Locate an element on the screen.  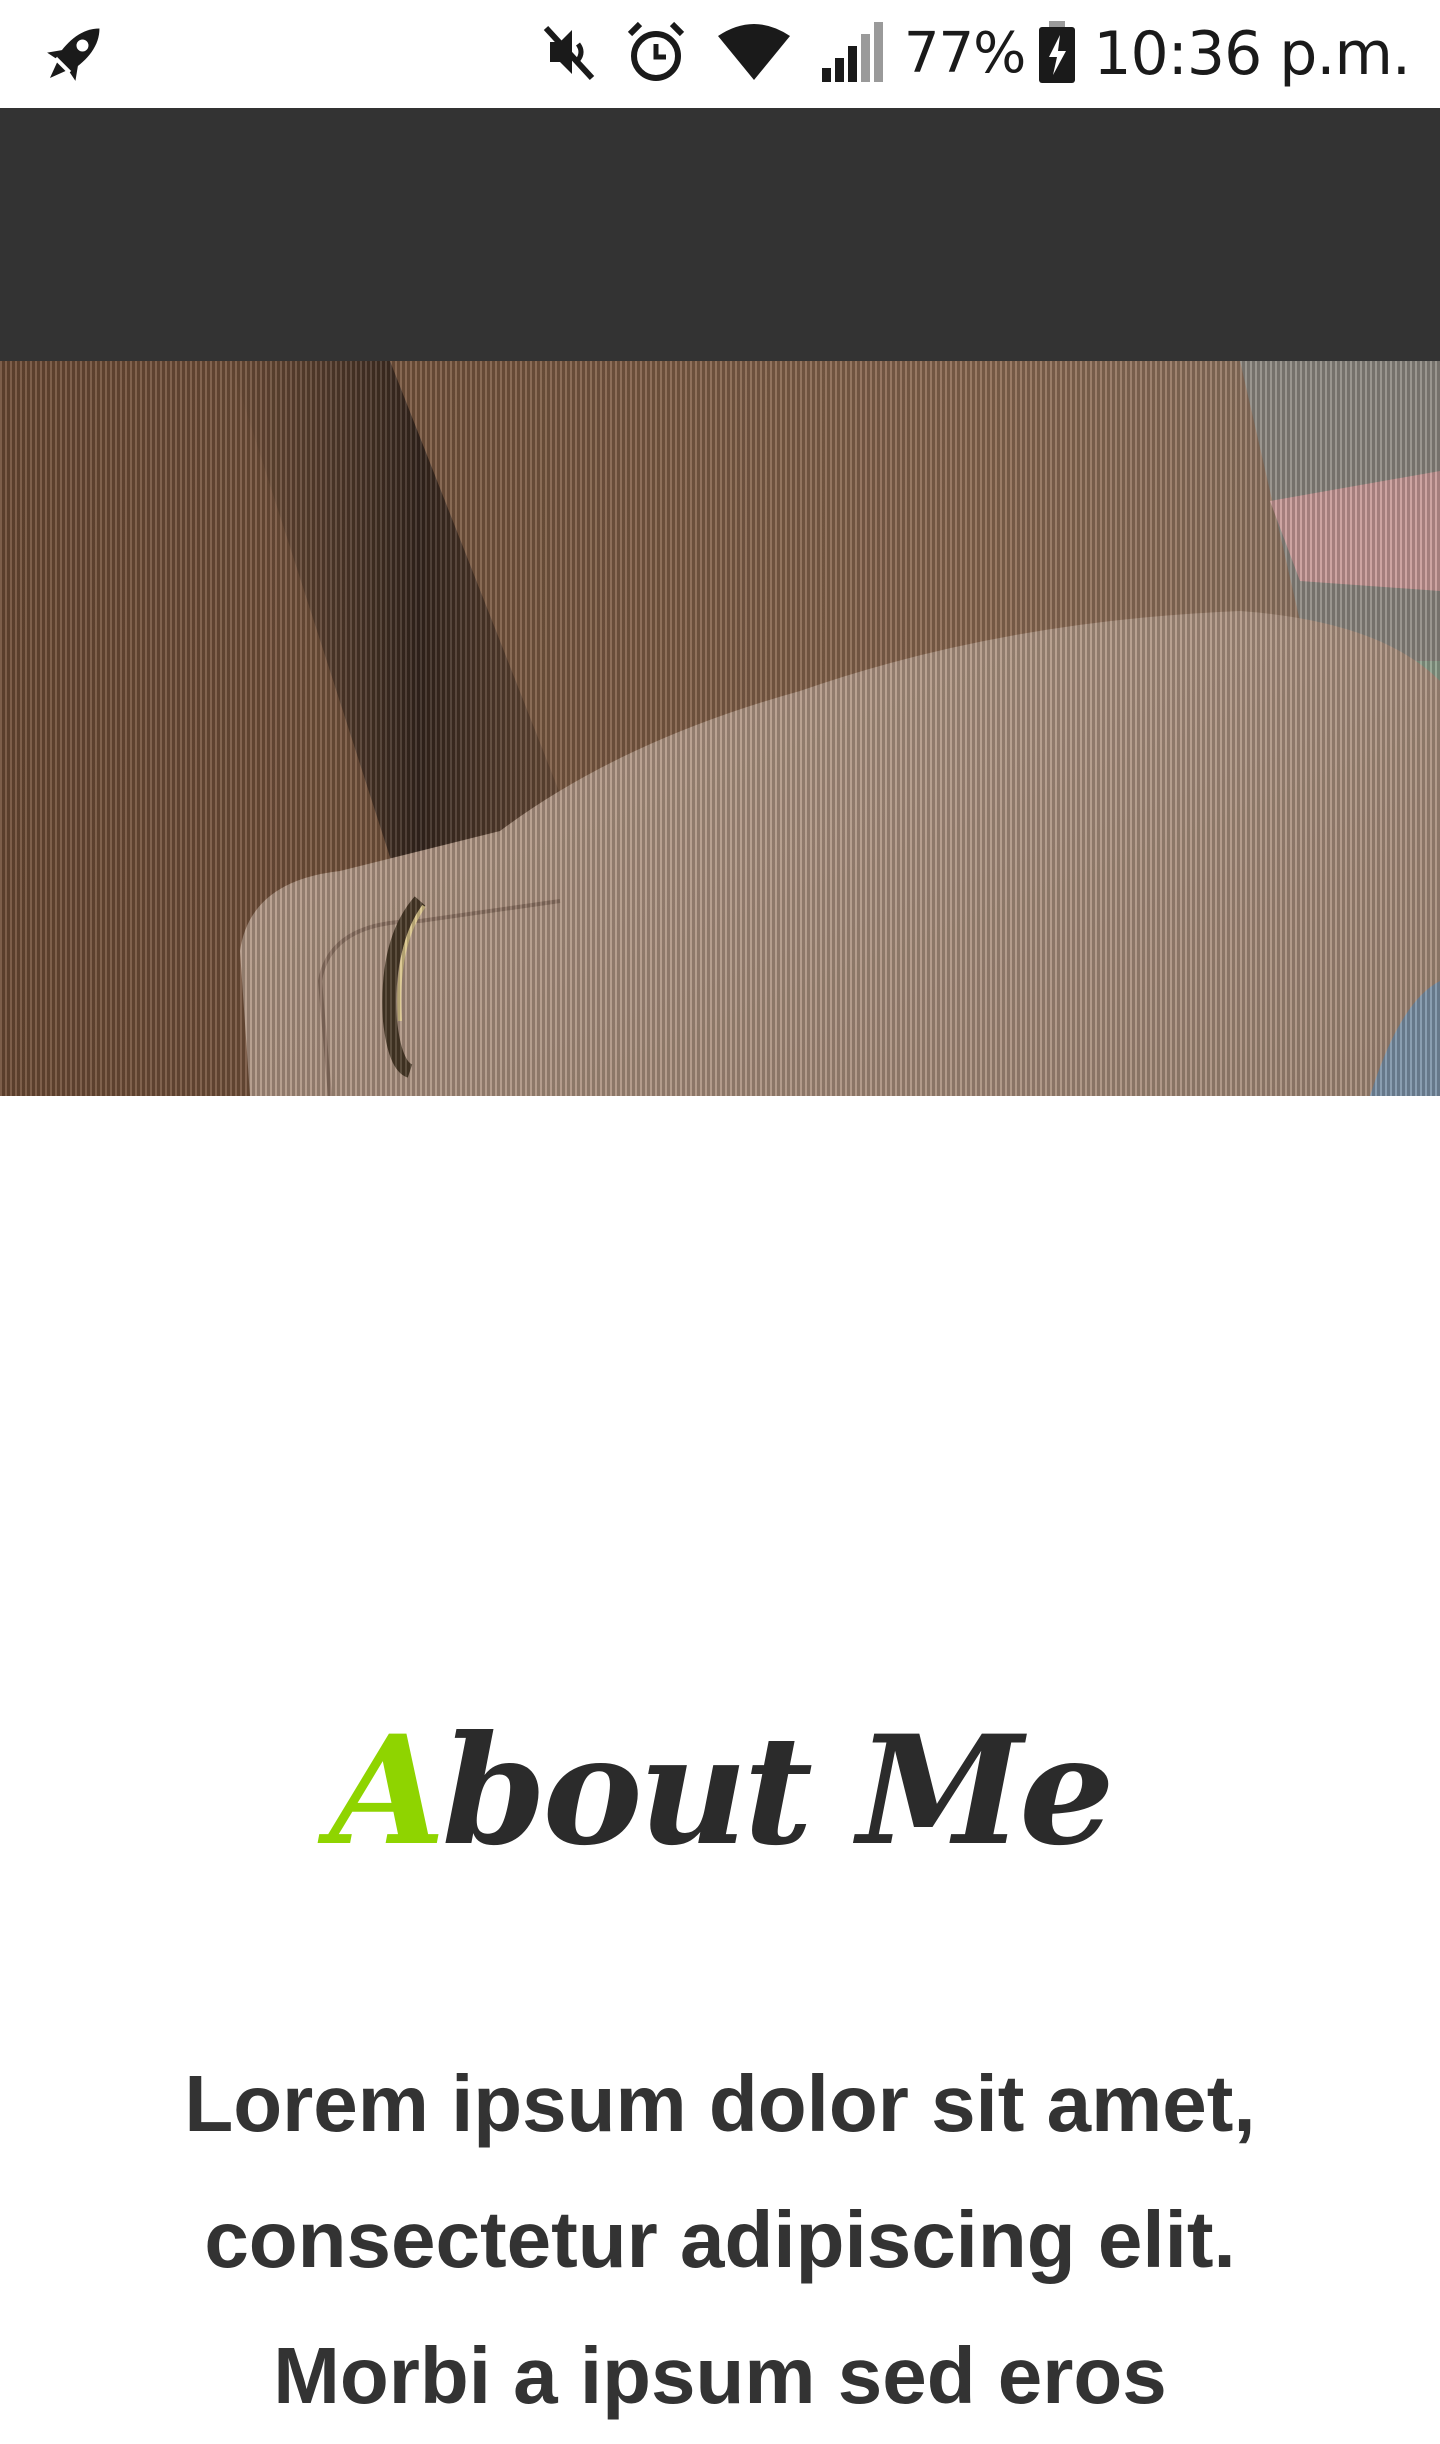
clock: 10:36 p.m. is located at coordinates (1252, 54).